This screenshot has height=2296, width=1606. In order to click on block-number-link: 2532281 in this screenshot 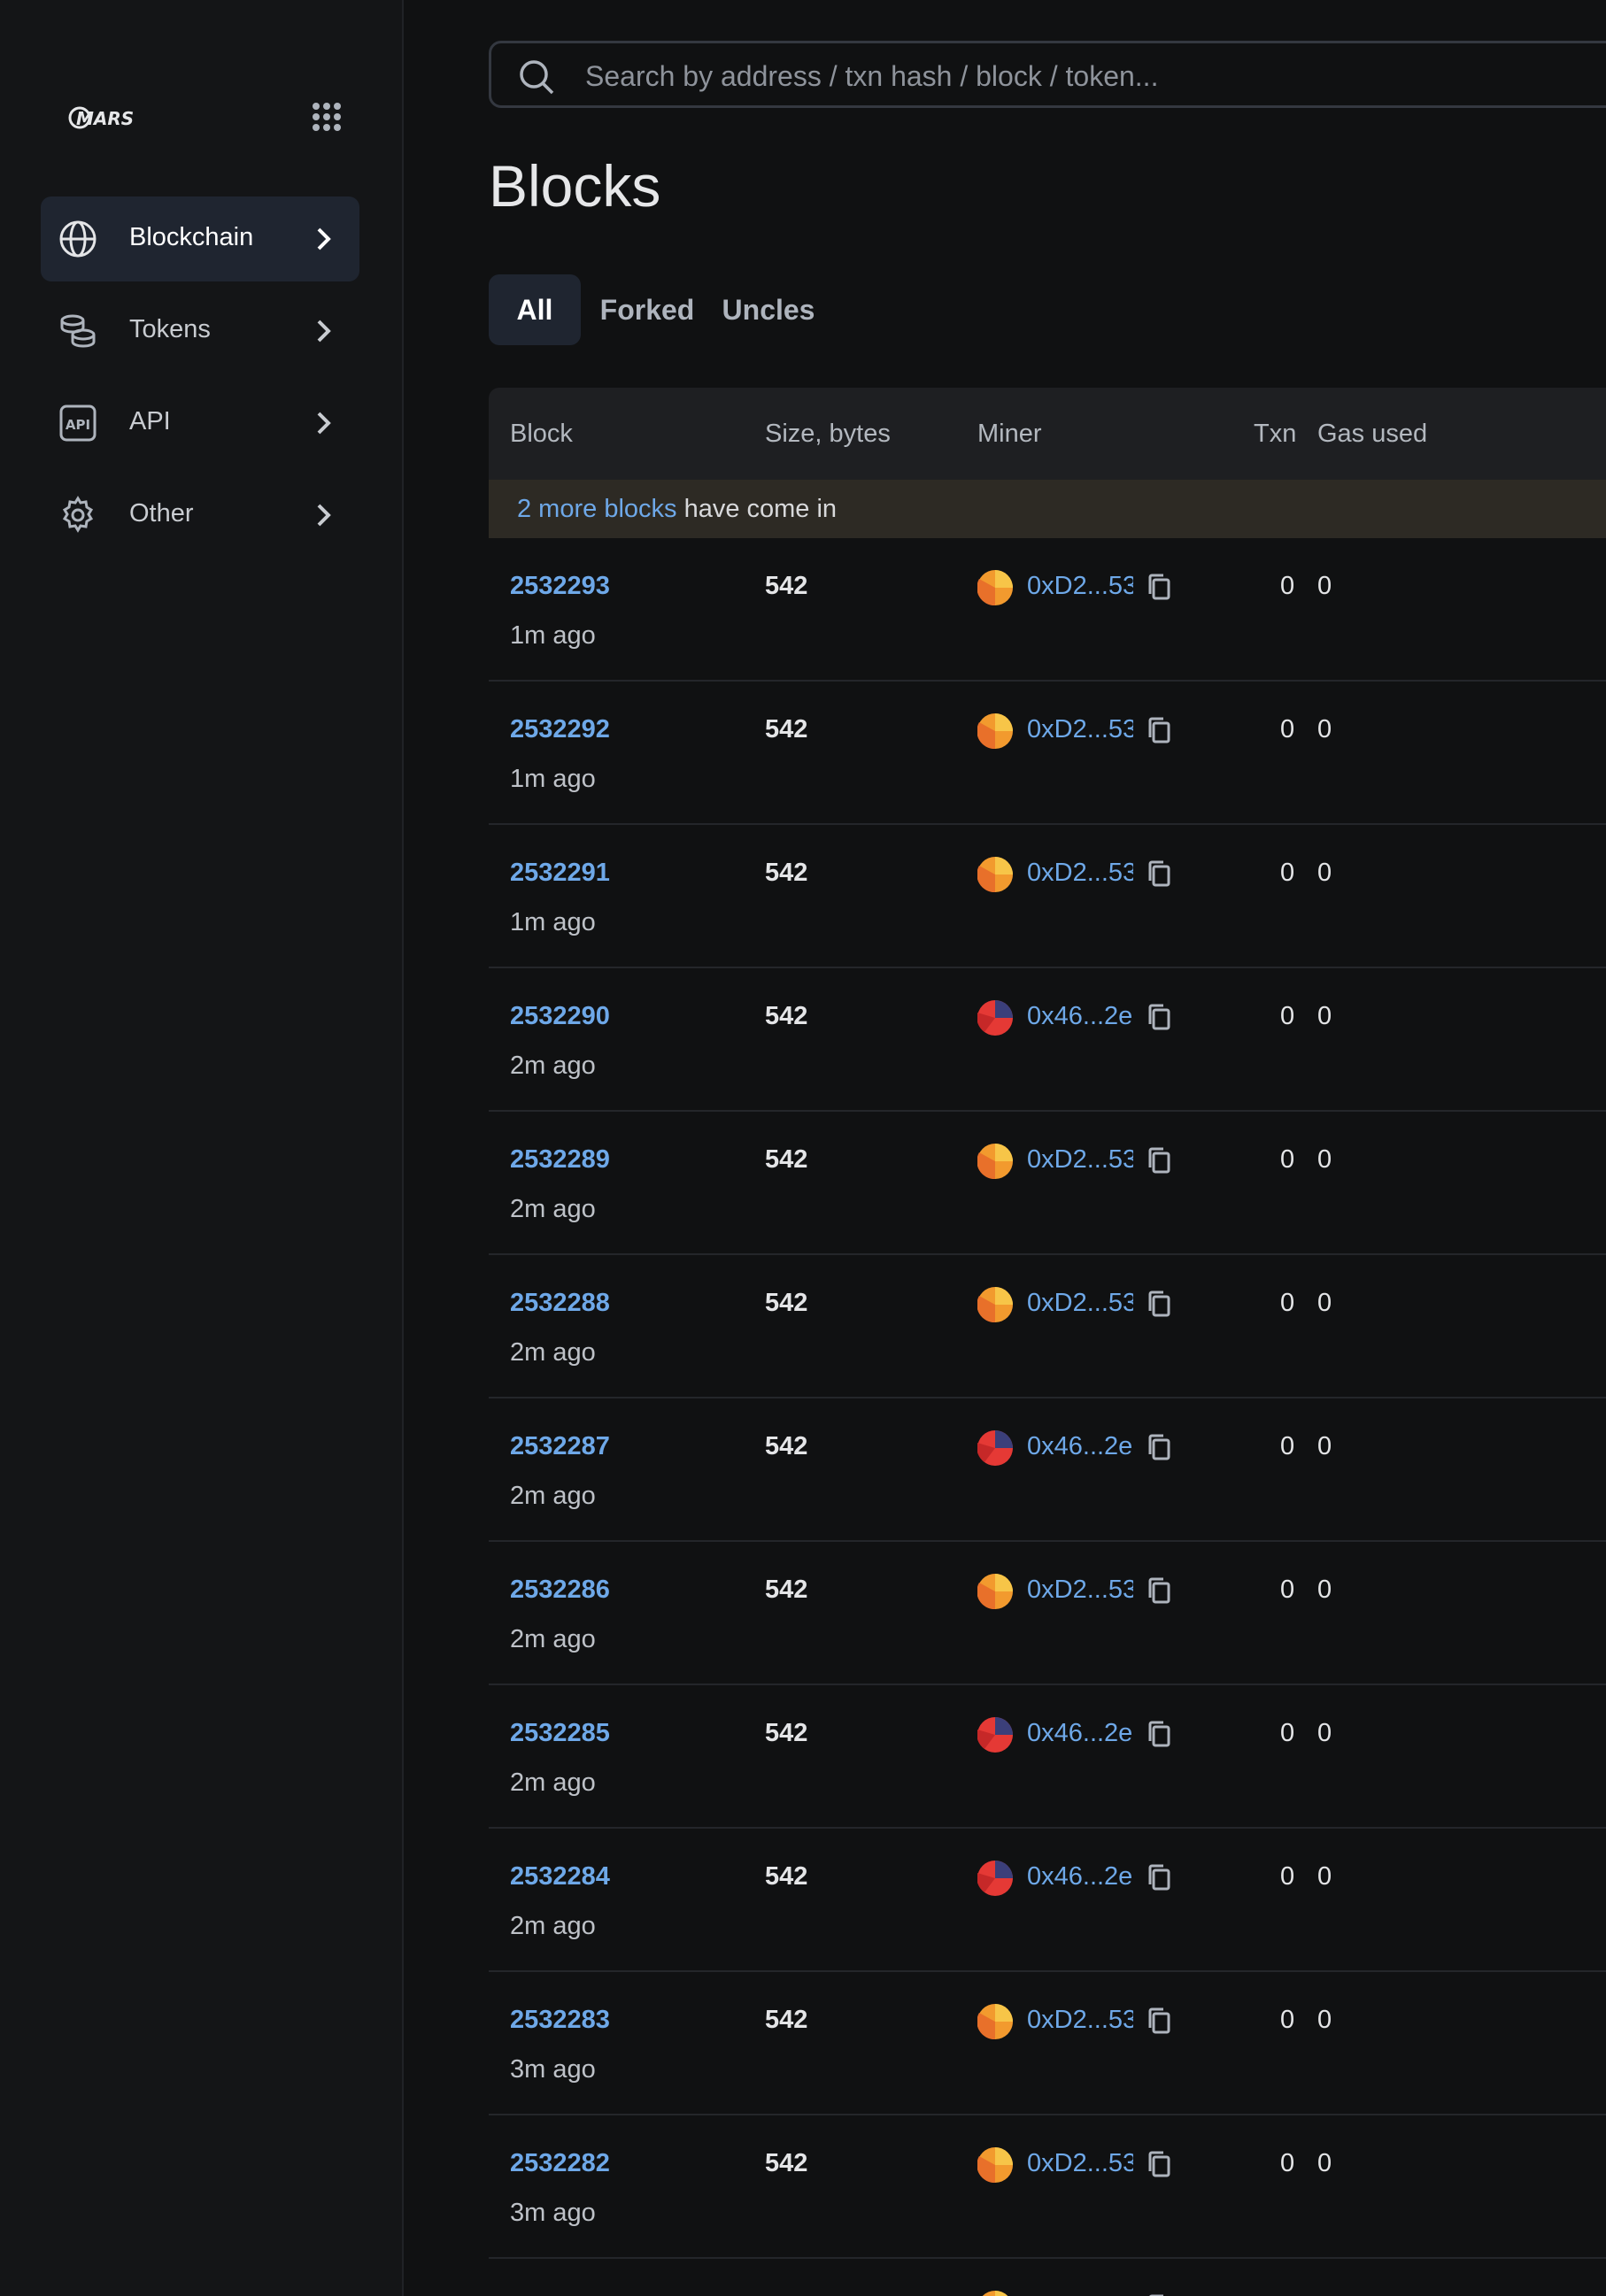, I will do `click(560, 2294)`.